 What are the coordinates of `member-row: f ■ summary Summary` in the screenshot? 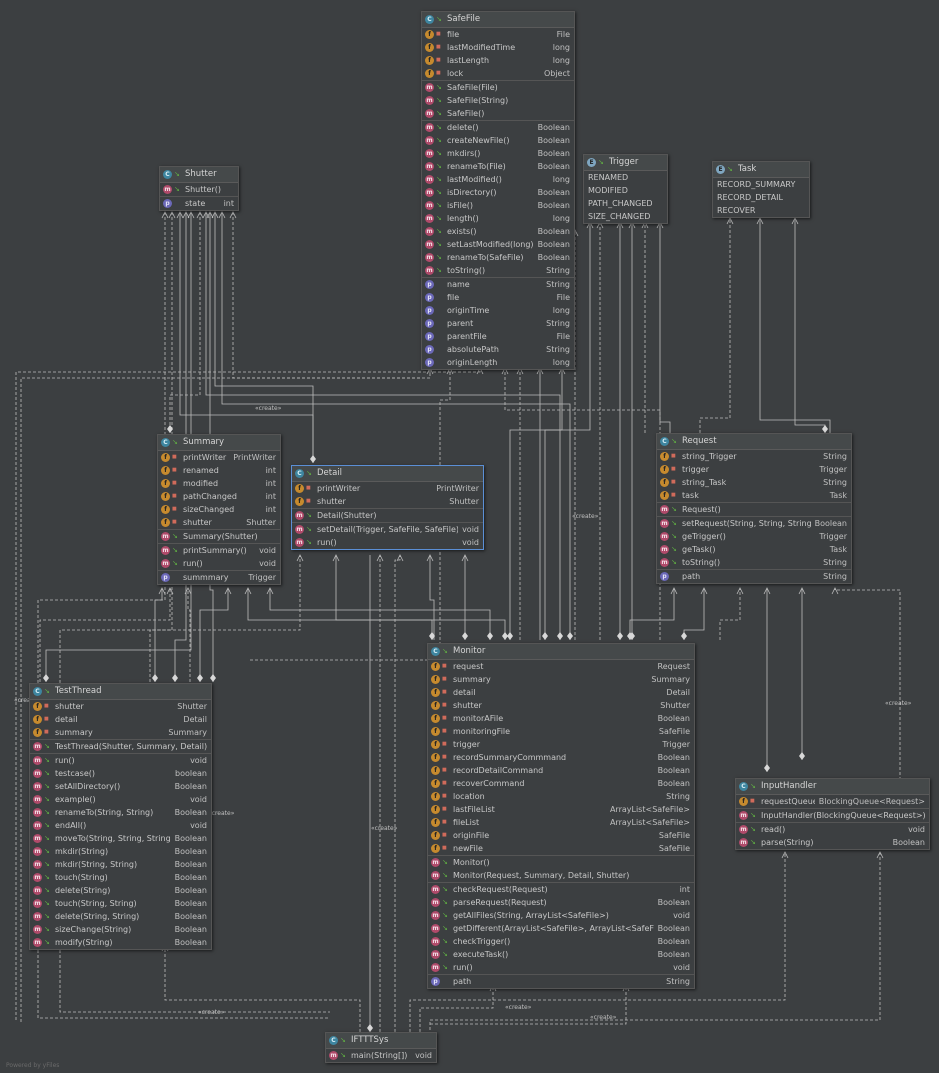 It's located at (561, 679).